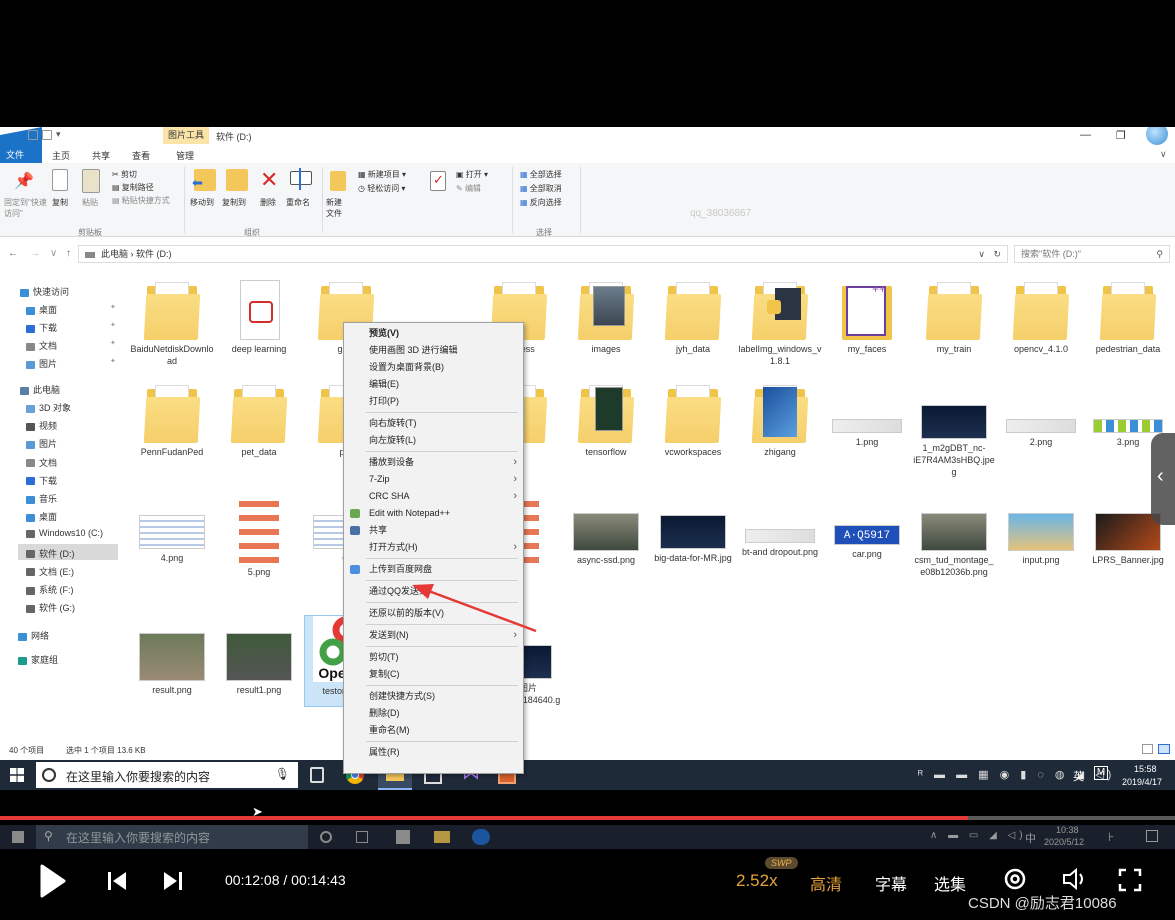 Image resolution: width=1175 pixels, height=920 pixels. I want to click on ime-mode-icon: M, so click(1101, 773).